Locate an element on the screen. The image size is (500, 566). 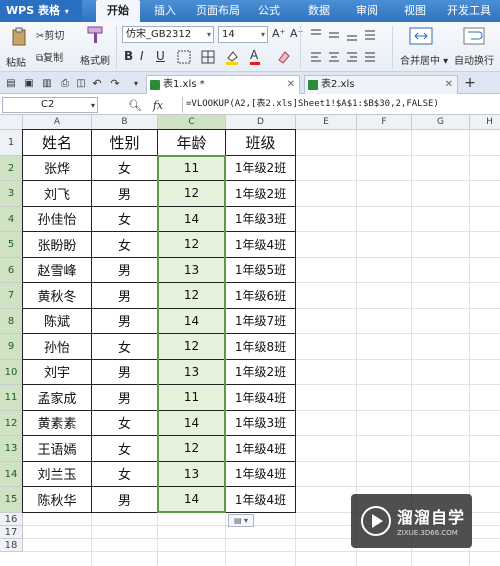
font-color-button: A is located at coordinates (255, 56).